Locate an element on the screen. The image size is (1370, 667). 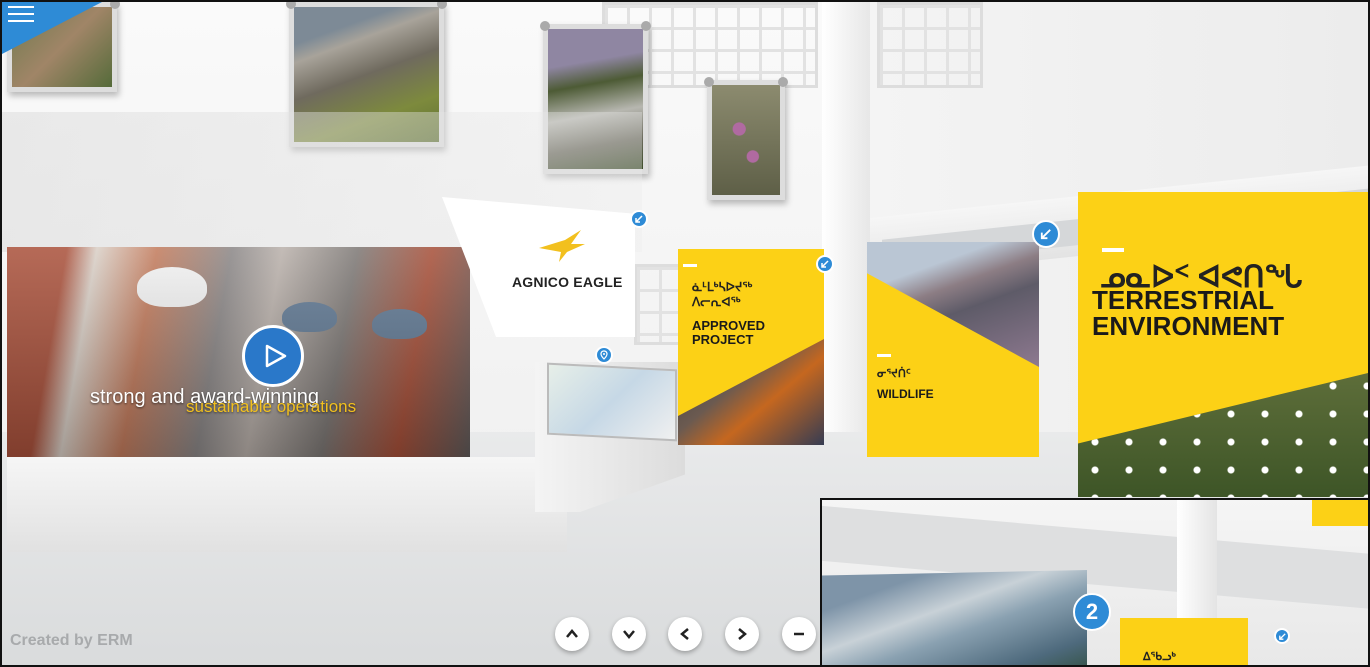
wildlife-title: WILDLIFE is located at coordinates (905, 394).